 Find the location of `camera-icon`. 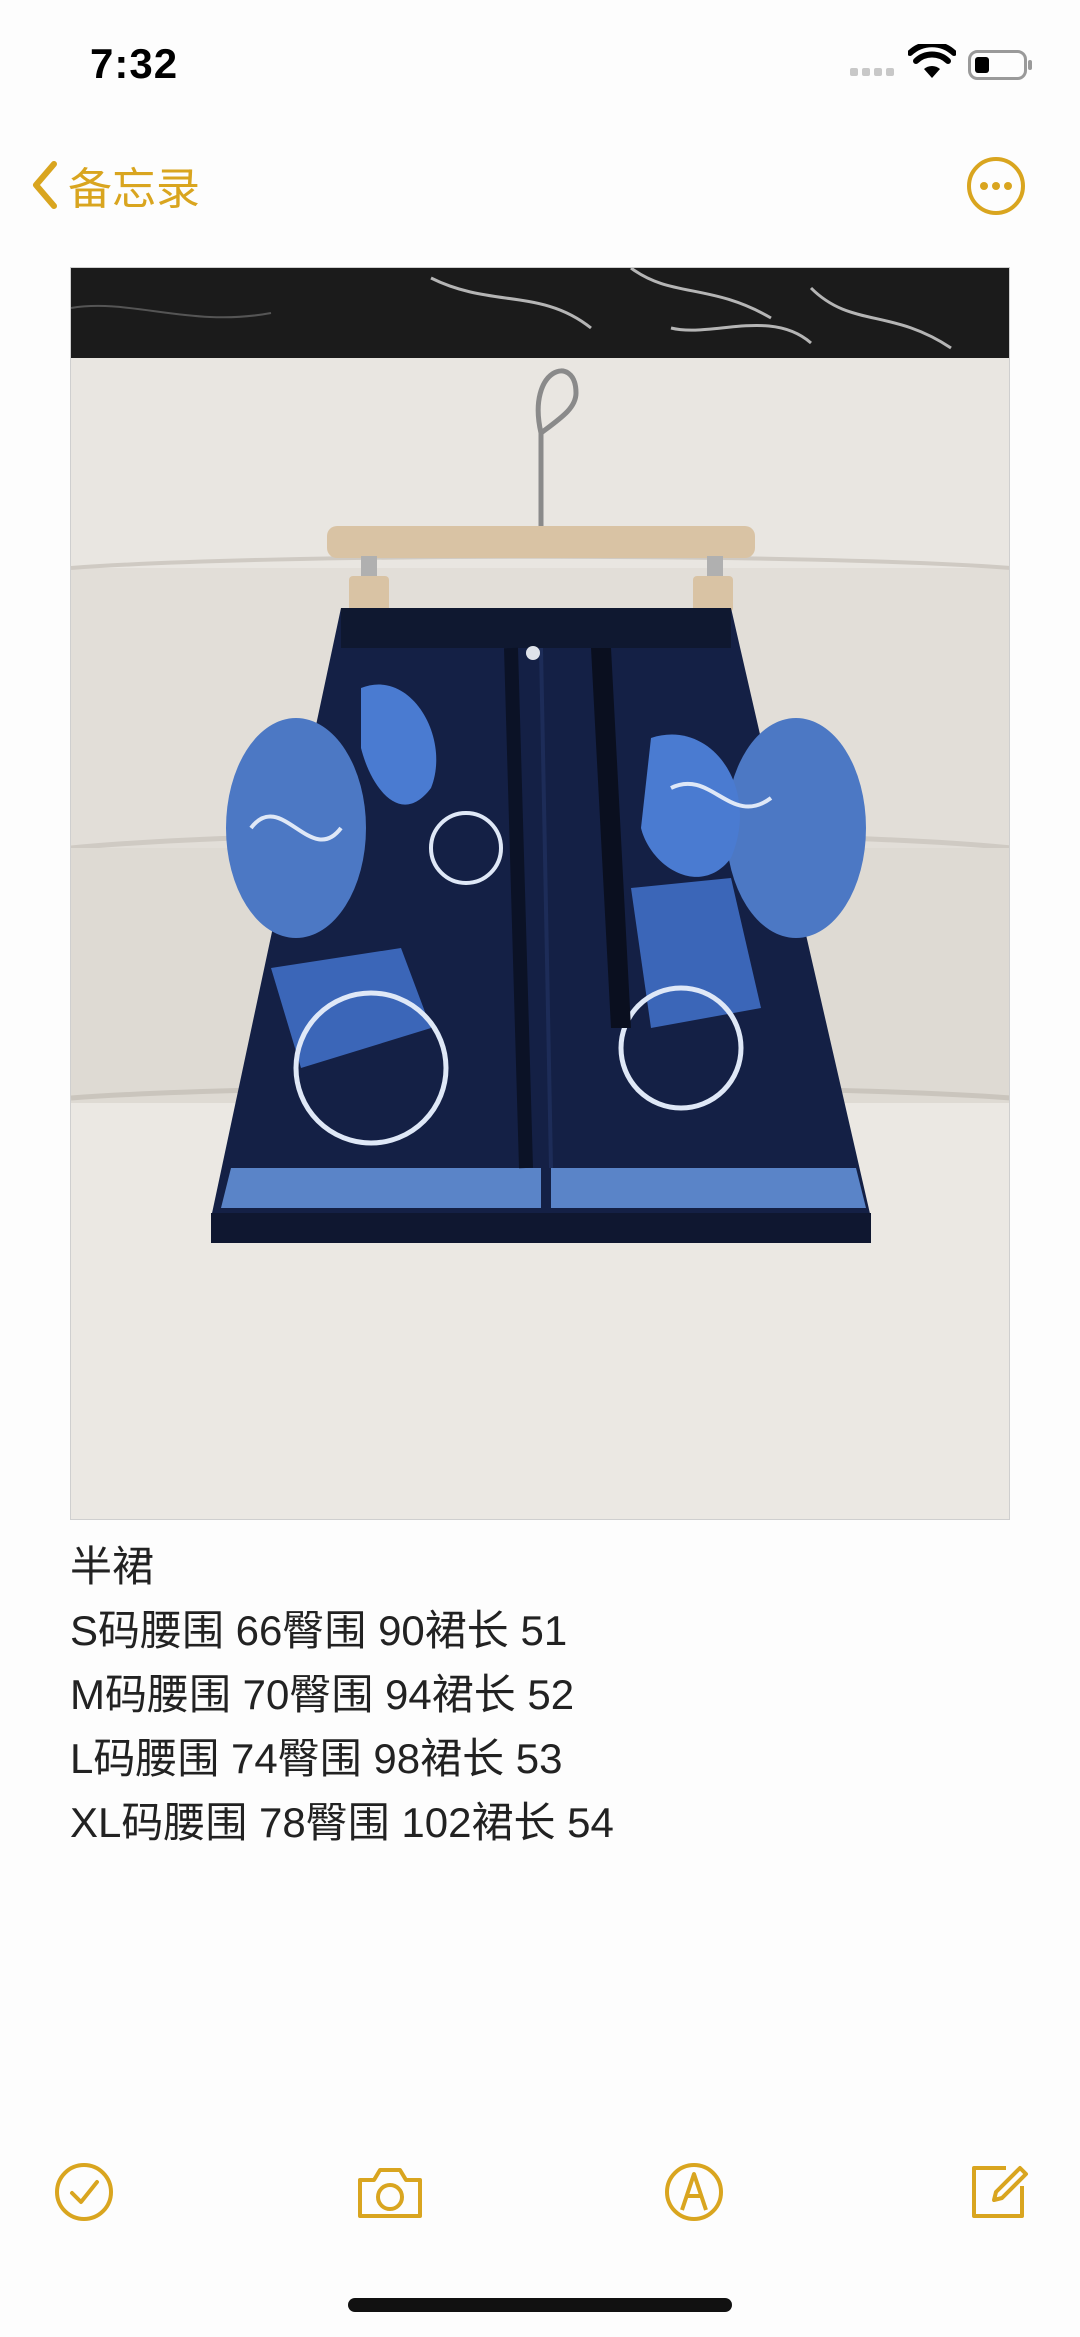

camera-icon is located at coordinates (390, 2192).